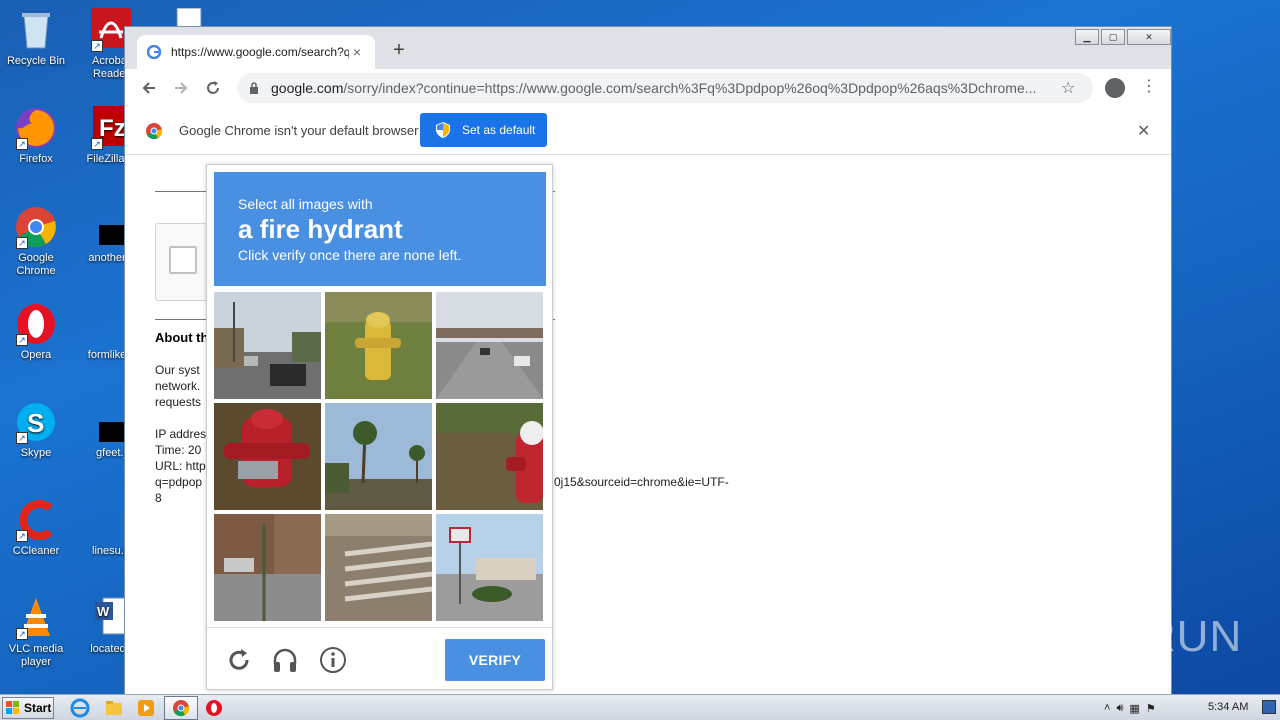  I want to click on recaptcha-checkbox, so click(183, 260).